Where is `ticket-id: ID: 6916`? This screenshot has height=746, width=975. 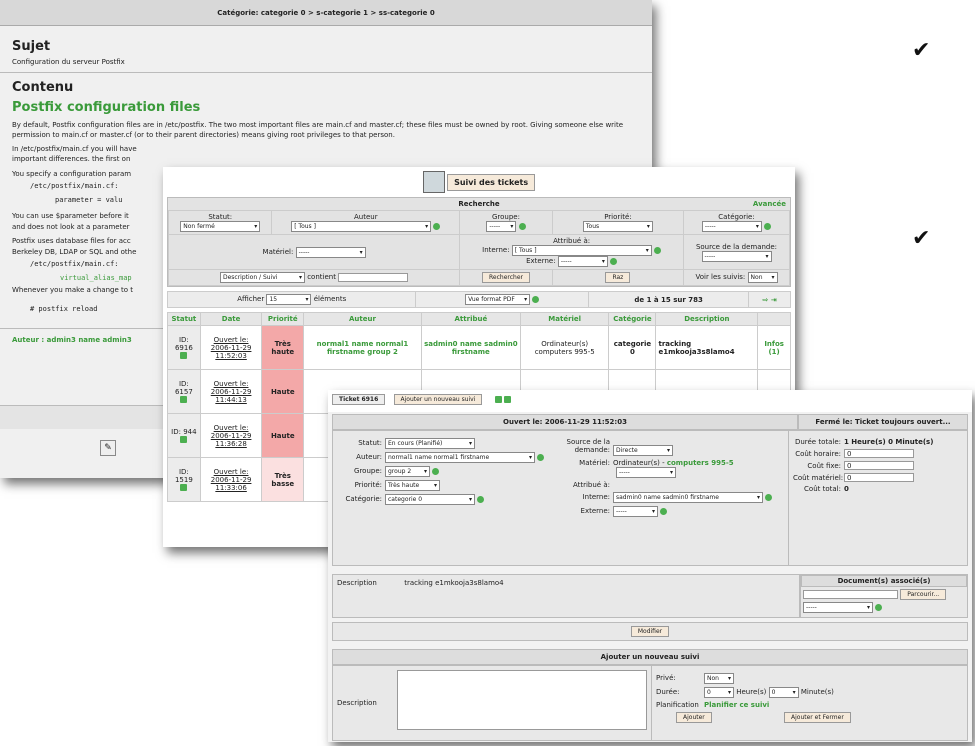 ticket-id: ID: 6916 is located at coordinates (184, 347).